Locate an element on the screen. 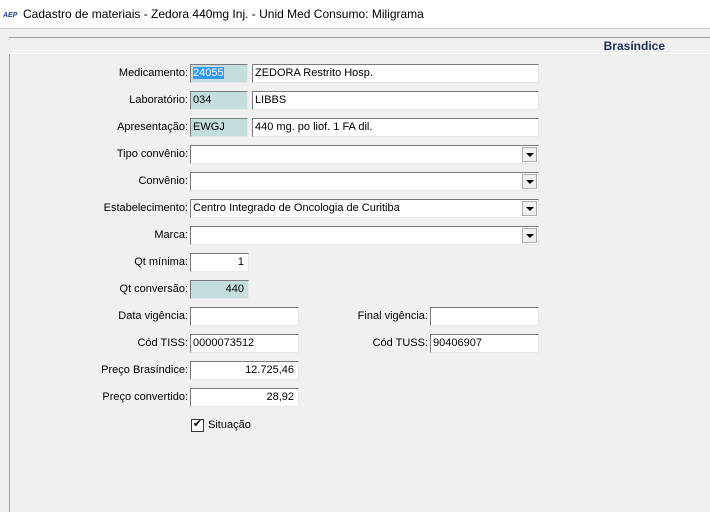 The width and height of the screenshot is (710, 512). situacao-label: Situação is located at coordinates (229, 425).